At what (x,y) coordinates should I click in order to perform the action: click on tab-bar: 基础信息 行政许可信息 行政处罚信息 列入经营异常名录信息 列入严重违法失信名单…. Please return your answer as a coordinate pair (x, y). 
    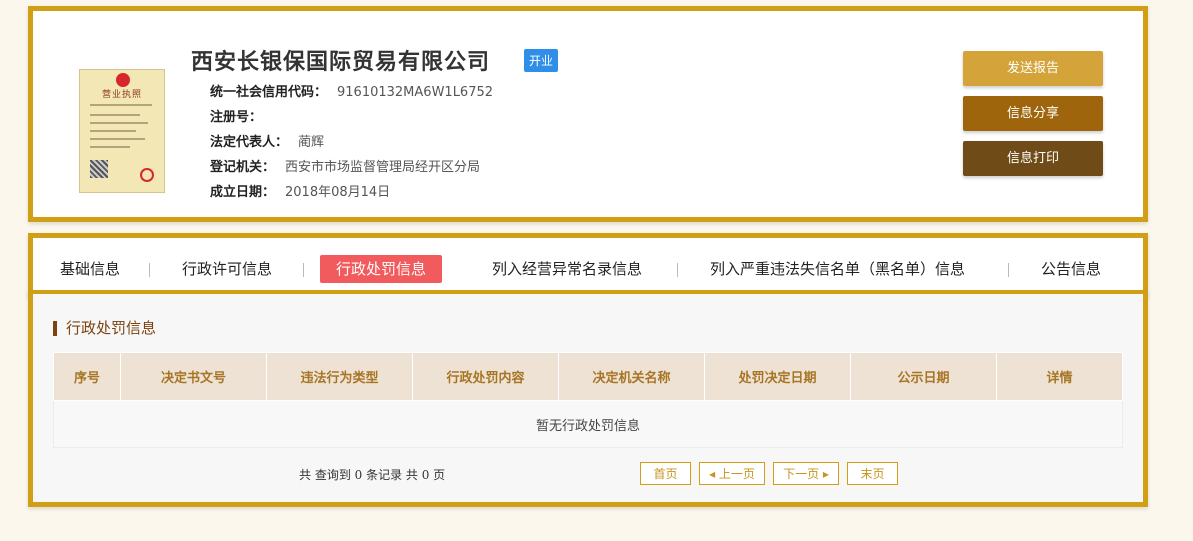
    Looking at the image, I should click on (588, 265).